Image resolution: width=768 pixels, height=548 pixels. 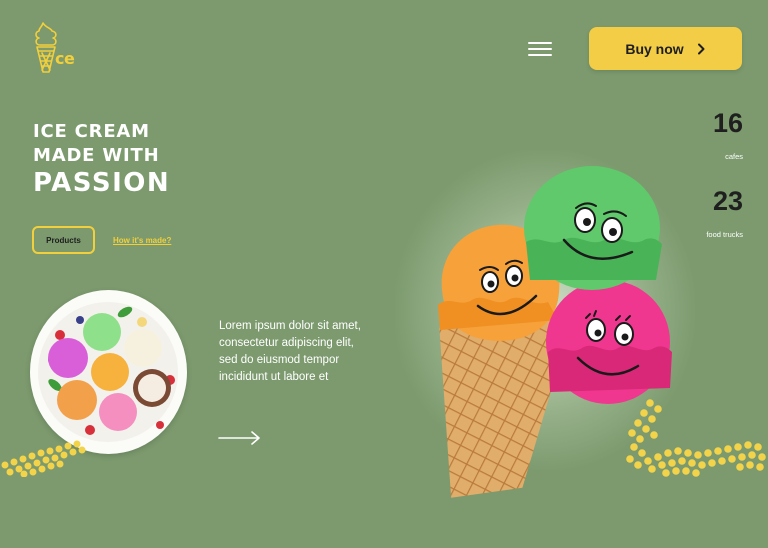 I want to click on chevron-right-icon, so click(x=701, y=48).